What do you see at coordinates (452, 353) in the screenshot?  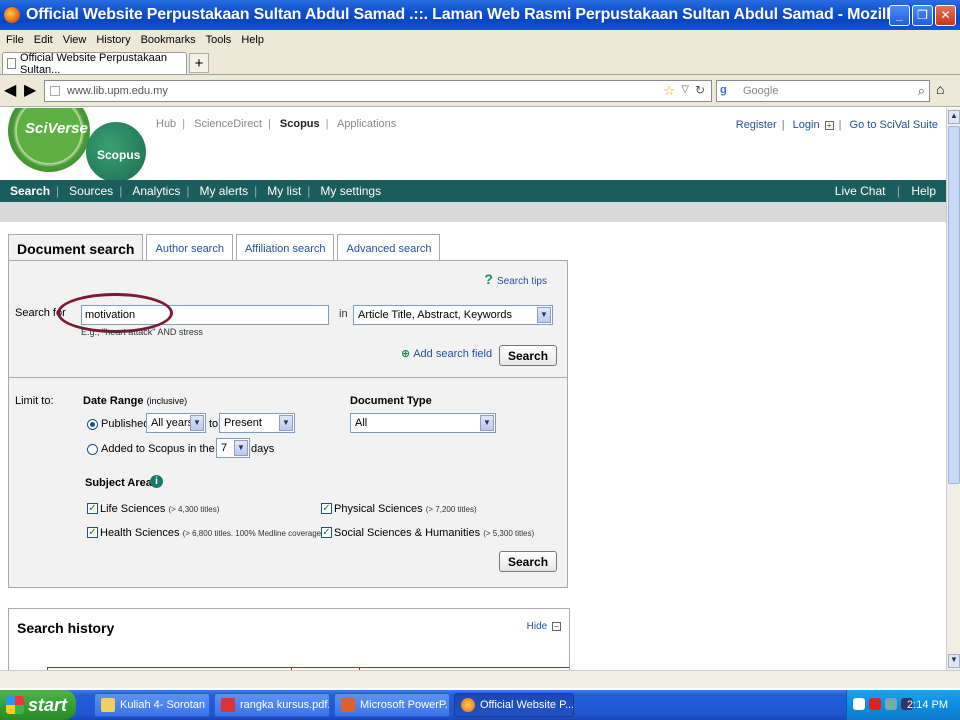 I see `add-search-field-link: ⊕Add search field |` at bounding box center [452, 353].